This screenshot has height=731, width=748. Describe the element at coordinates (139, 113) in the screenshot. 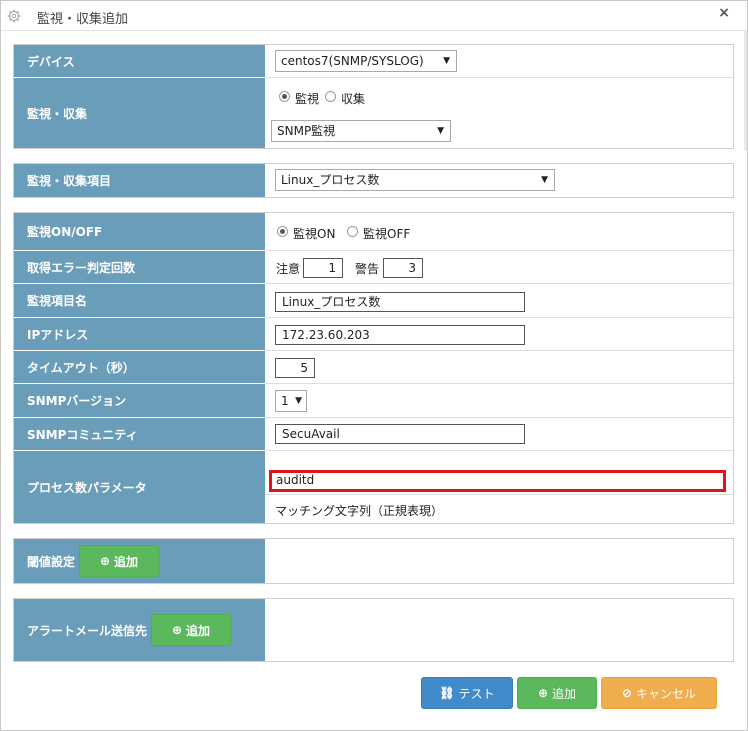

I see `mode-label: 監視・収集` at that location.